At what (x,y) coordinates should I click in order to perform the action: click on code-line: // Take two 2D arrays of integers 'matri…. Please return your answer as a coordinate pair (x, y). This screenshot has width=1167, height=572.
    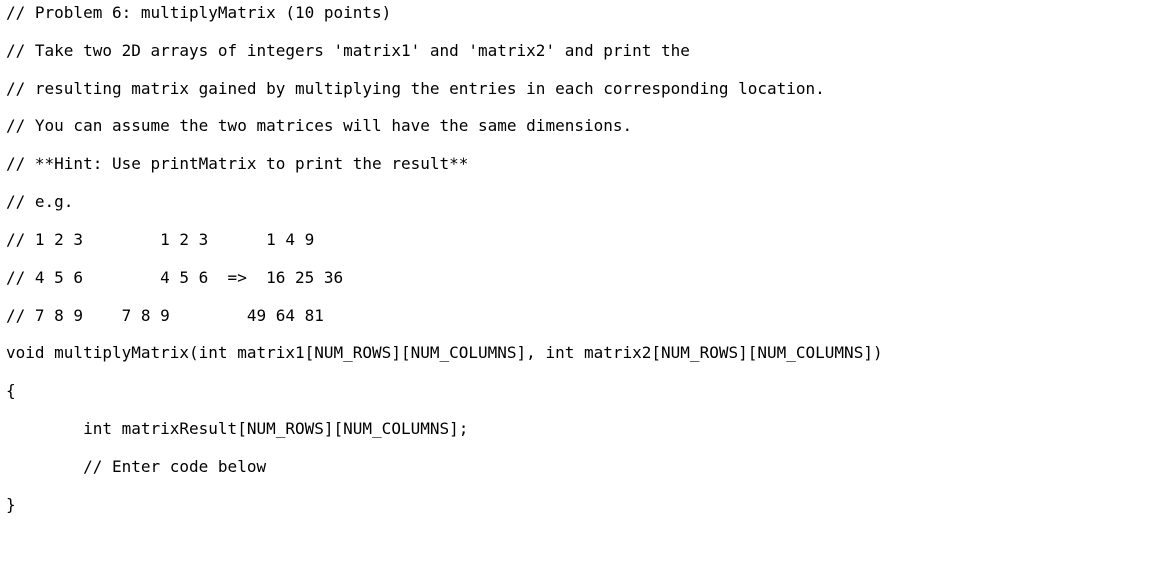
    Looking at the image, I should click on (348, 50).